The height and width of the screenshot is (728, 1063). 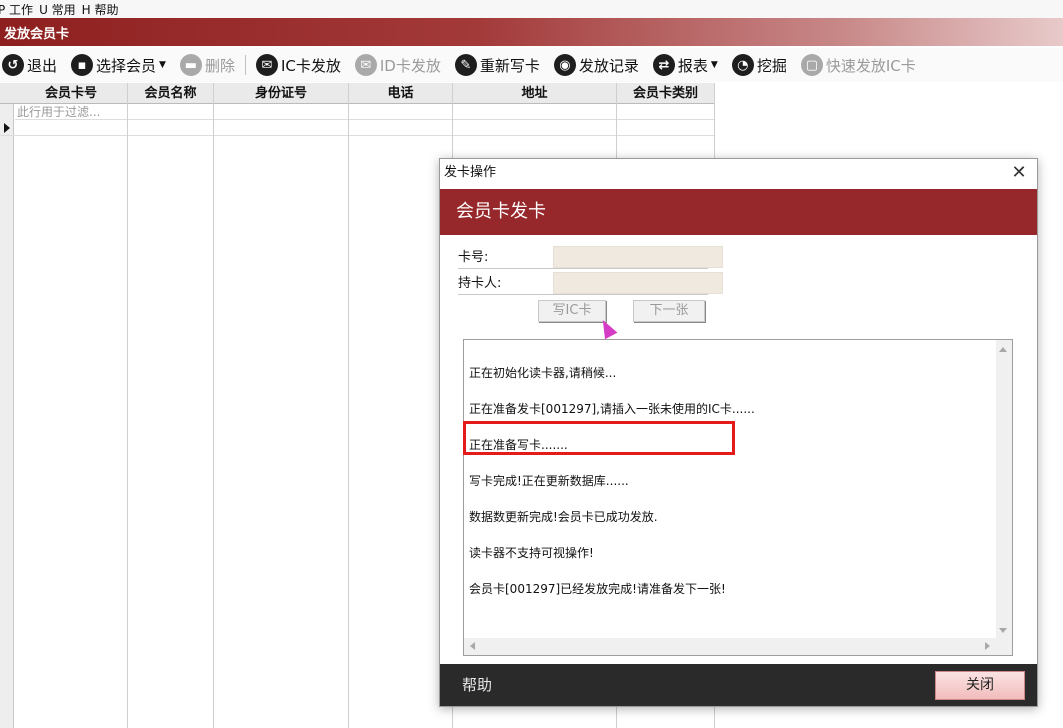 What do you see at coordinates (531, 553) in the screenshot?
I see `log-line: 读卡器不支持可视操作!` at bounding box center [531, 553].